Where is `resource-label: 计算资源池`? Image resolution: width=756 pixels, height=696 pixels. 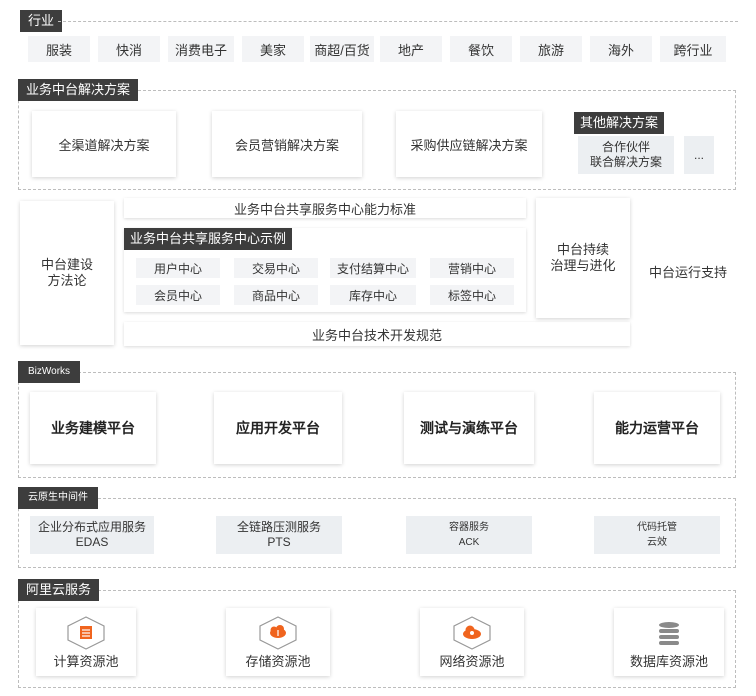
resource-label: 计算资源池 is located at coordinates (86, 661).